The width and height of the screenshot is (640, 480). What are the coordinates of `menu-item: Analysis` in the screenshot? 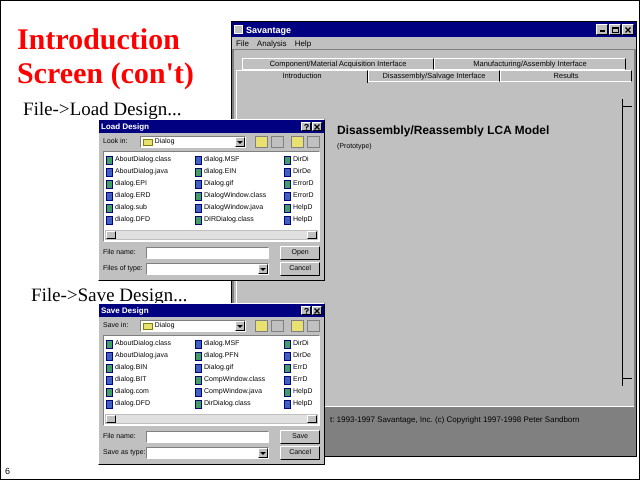 It's located at (271, 43).